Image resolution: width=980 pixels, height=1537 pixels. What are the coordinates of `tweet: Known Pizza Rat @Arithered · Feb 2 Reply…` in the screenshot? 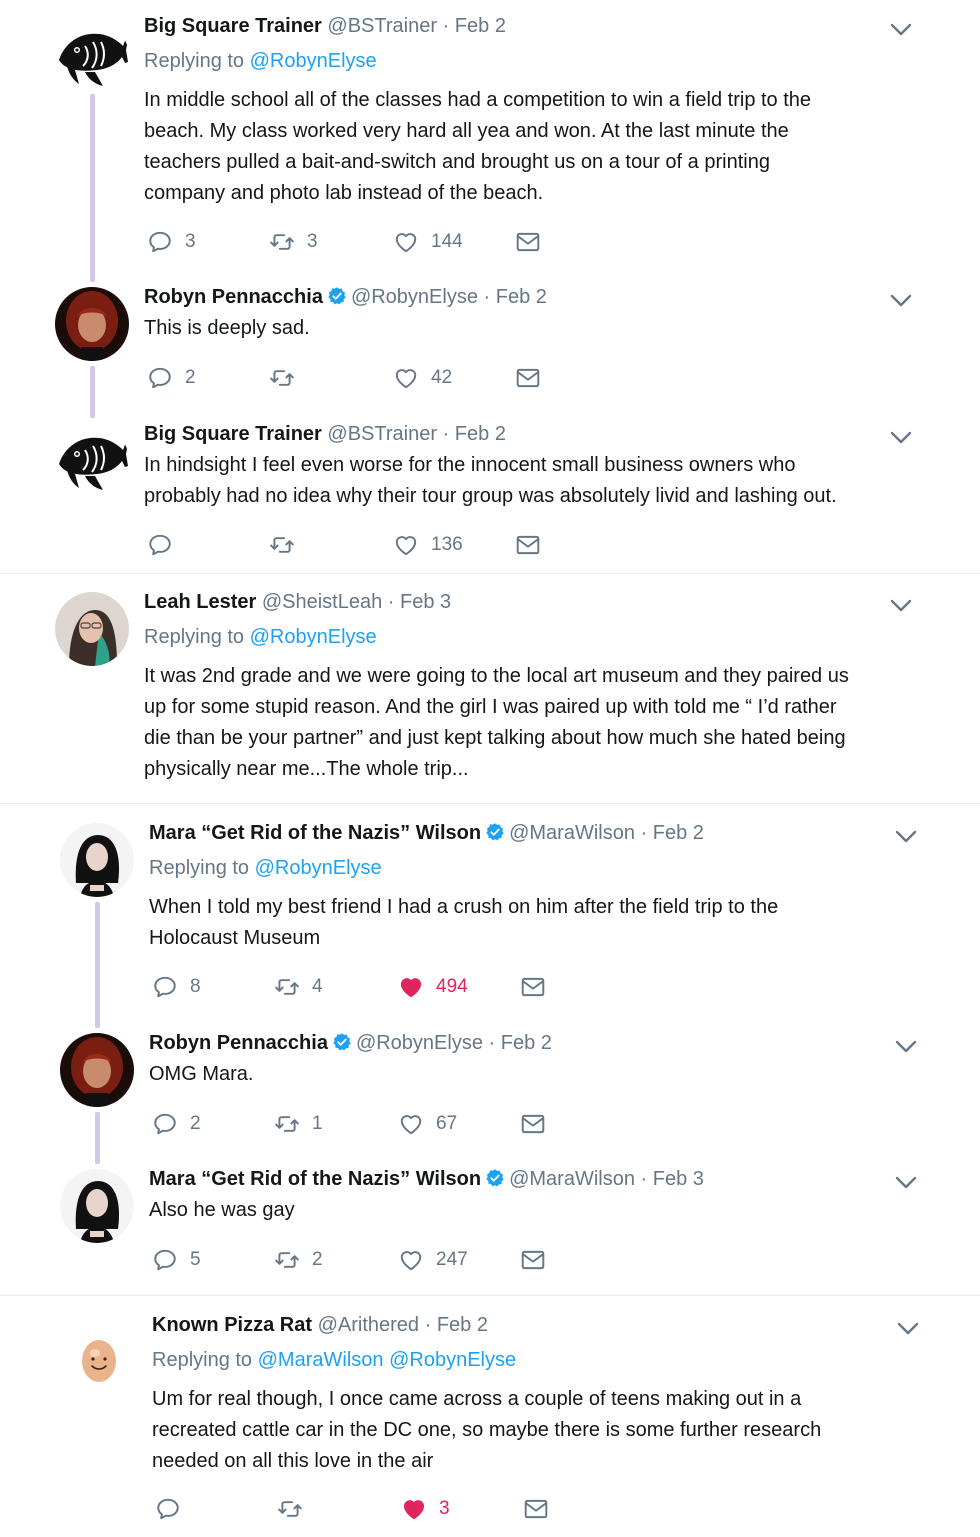 It's located at (490, 1424).